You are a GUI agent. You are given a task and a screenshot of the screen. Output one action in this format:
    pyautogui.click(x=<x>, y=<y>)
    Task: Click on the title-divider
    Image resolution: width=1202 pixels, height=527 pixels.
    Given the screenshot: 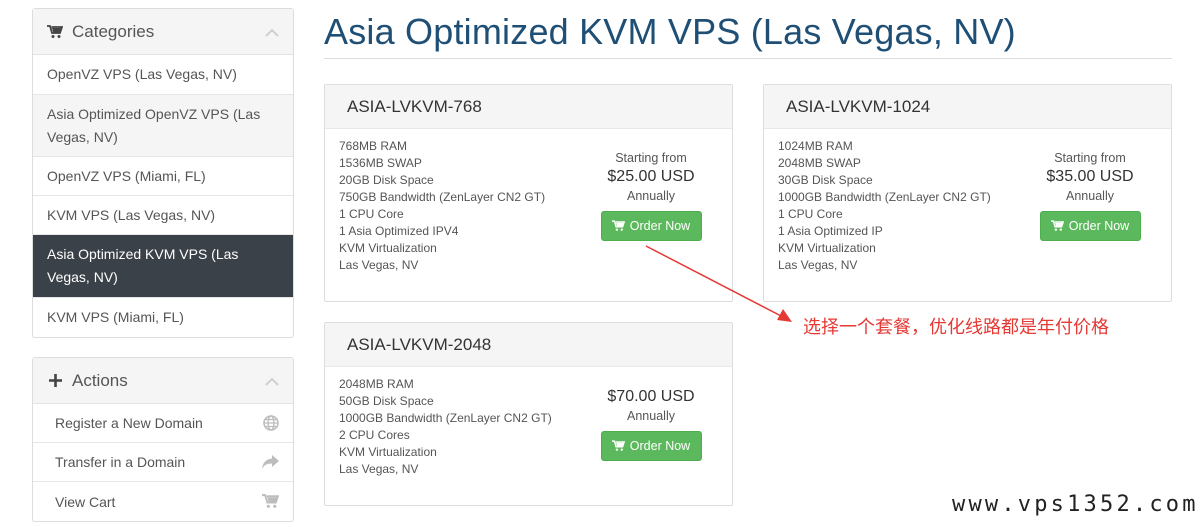 What is the action you would take?
    pyautogui.click(x=748, y=58)
    